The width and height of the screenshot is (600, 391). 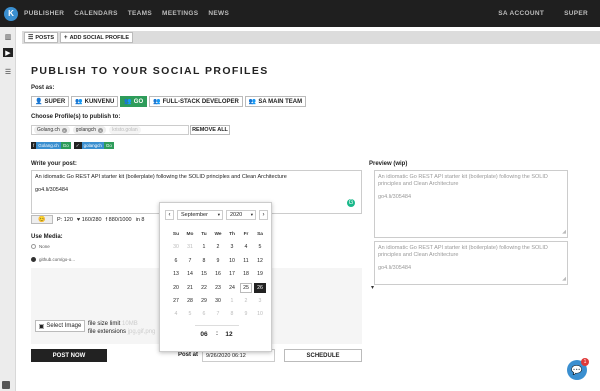 I want to click on calendar-day: 22, so click(x=204, y=288).